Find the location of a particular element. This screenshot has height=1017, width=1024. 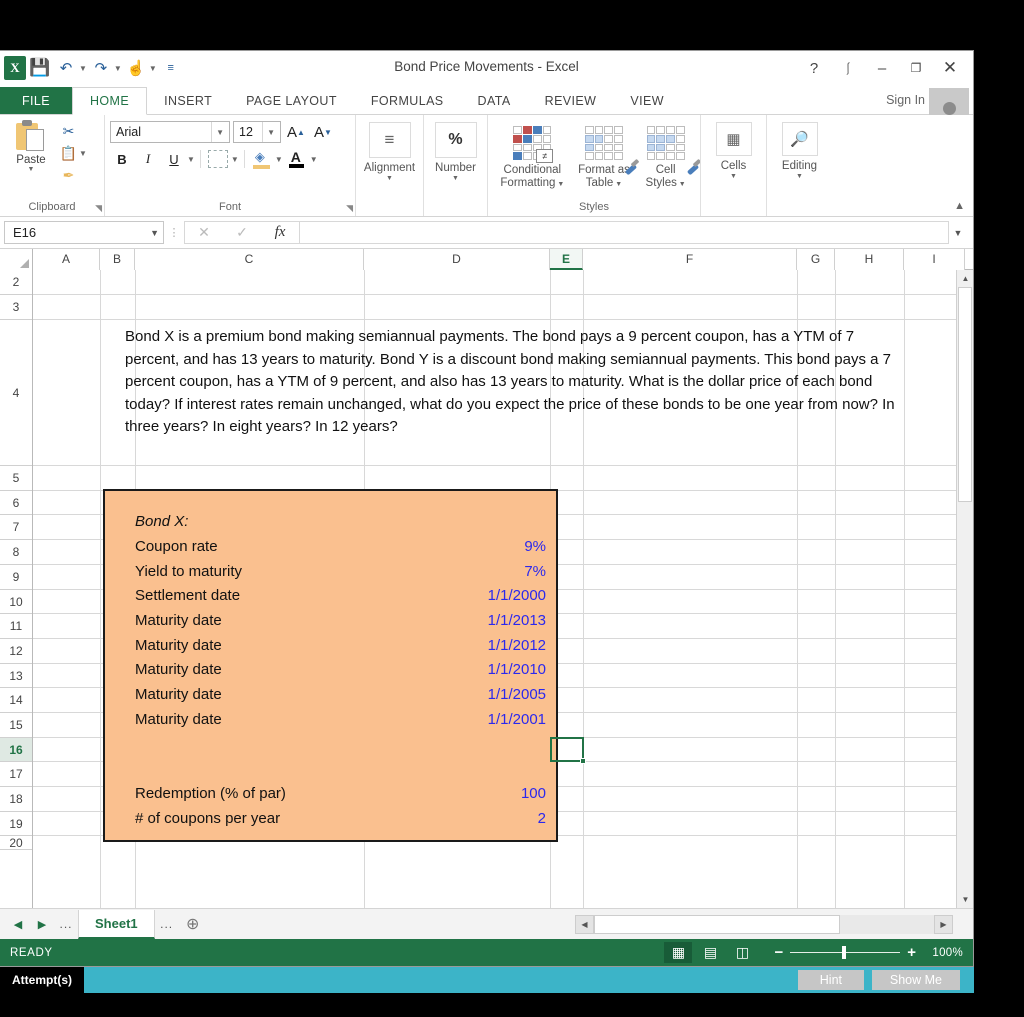

tab-data: DATA is located at coordinates (494, 100).